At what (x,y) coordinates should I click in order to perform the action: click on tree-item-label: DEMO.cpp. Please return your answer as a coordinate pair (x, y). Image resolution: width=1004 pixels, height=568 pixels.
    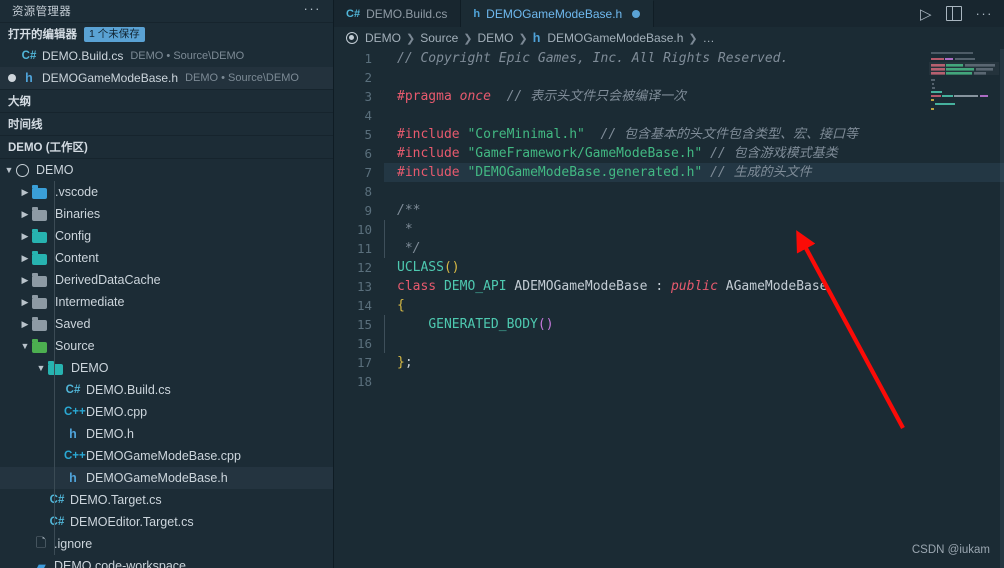
    Looking at the image, I should click on (117, 412).